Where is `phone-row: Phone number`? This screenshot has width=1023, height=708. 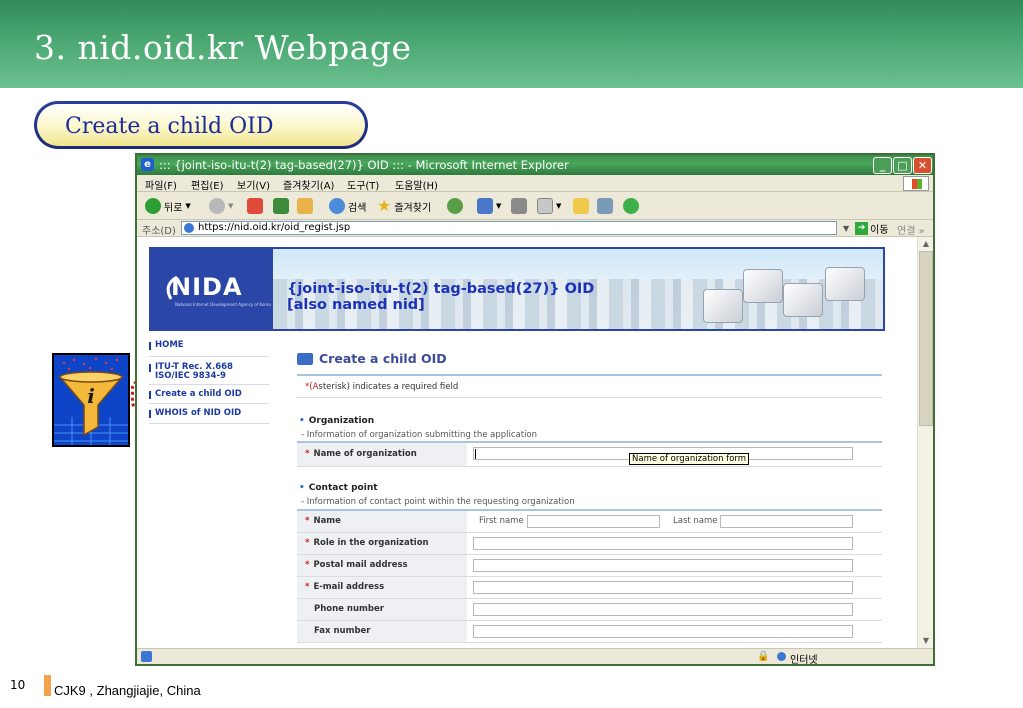 phone-row: Phone number is located at coordinates (589, 610).